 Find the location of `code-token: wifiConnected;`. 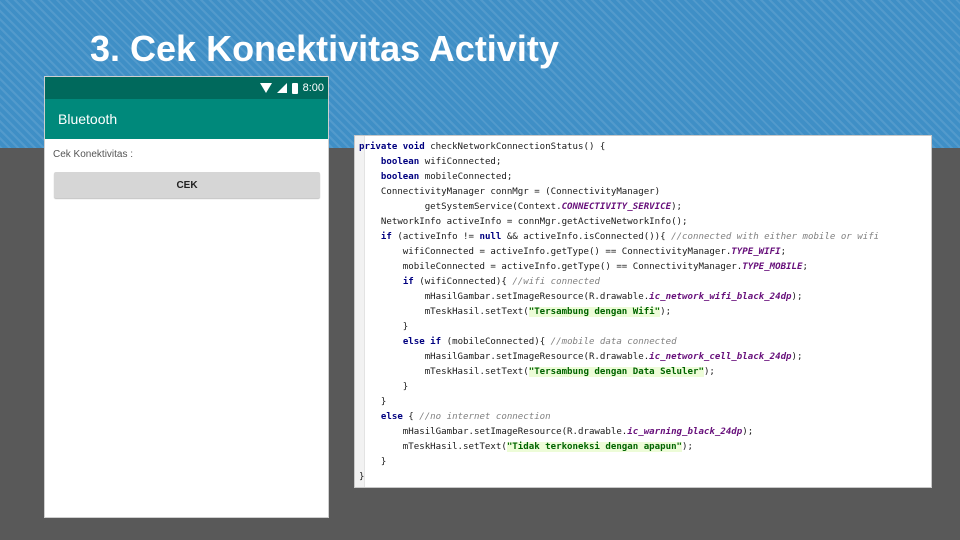

code-token: wifiConnected; is located at coordinates (463, 162).